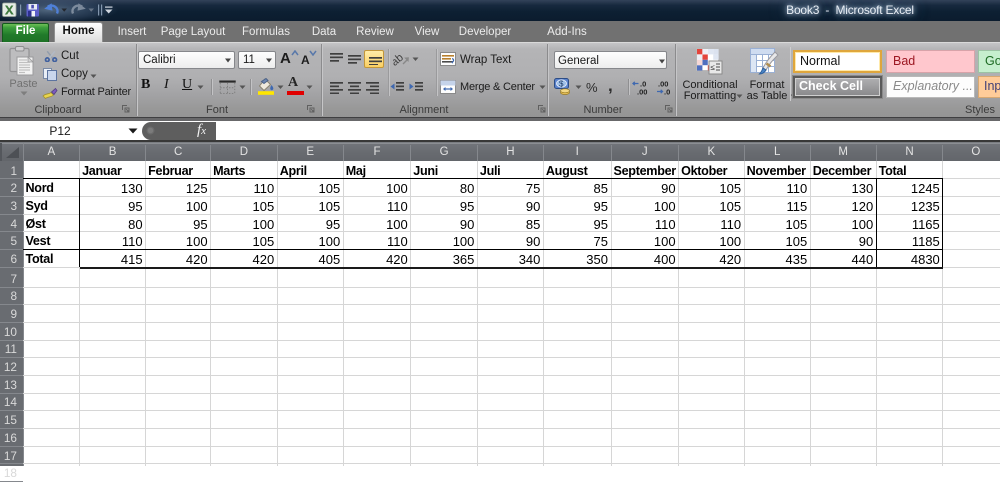  Describe the element at coordinates (642, 92) in the screenshot. I see `svg-text: .00` at that location.